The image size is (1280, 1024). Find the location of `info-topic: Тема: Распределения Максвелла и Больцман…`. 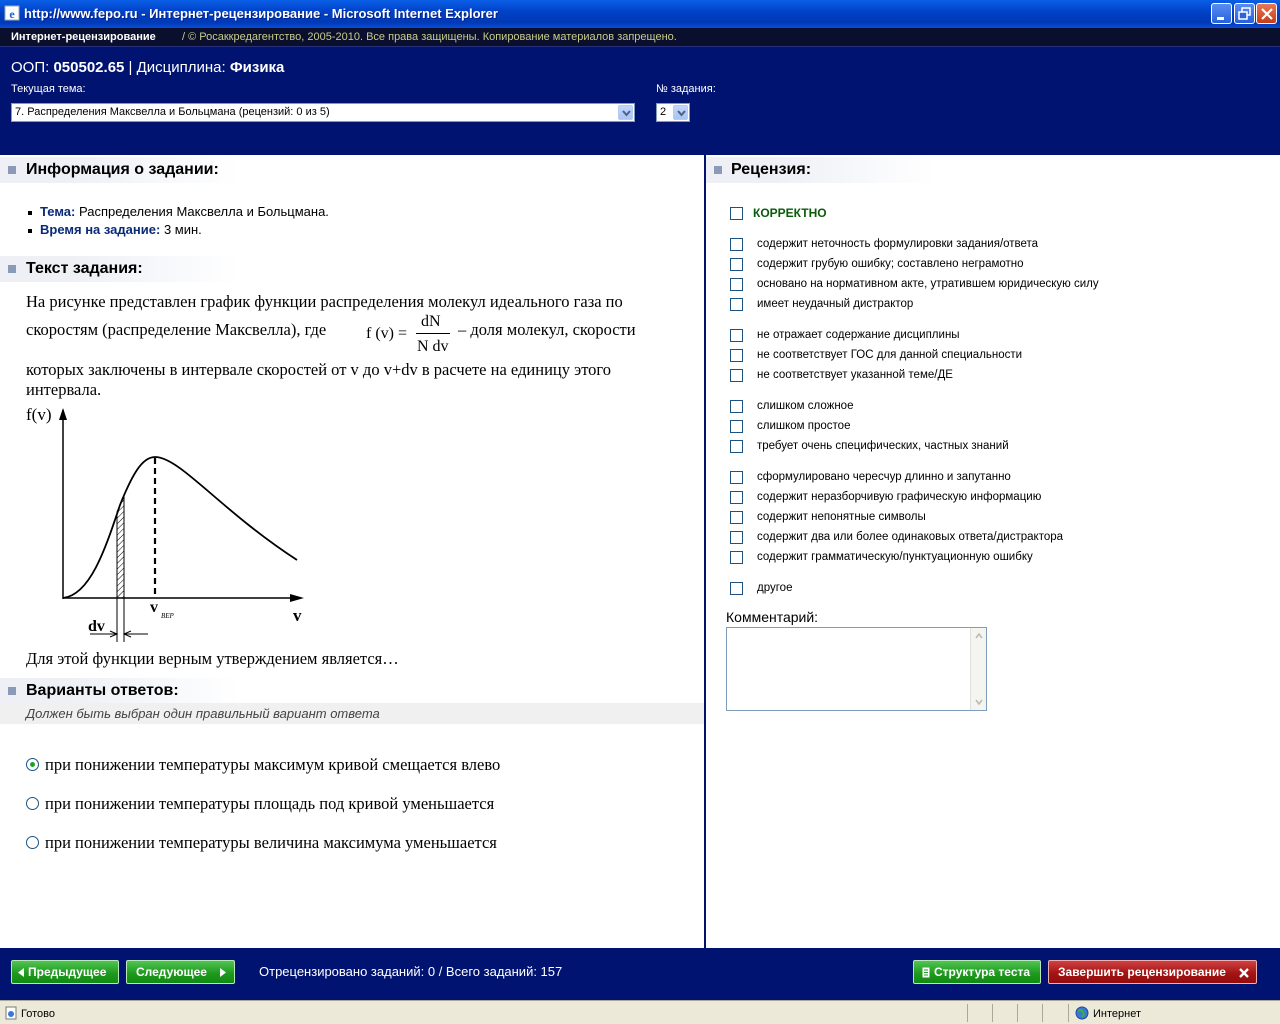

info-topic: Тема: Распределения Максвелла и Больцман… is located at coordinates (178, 211).